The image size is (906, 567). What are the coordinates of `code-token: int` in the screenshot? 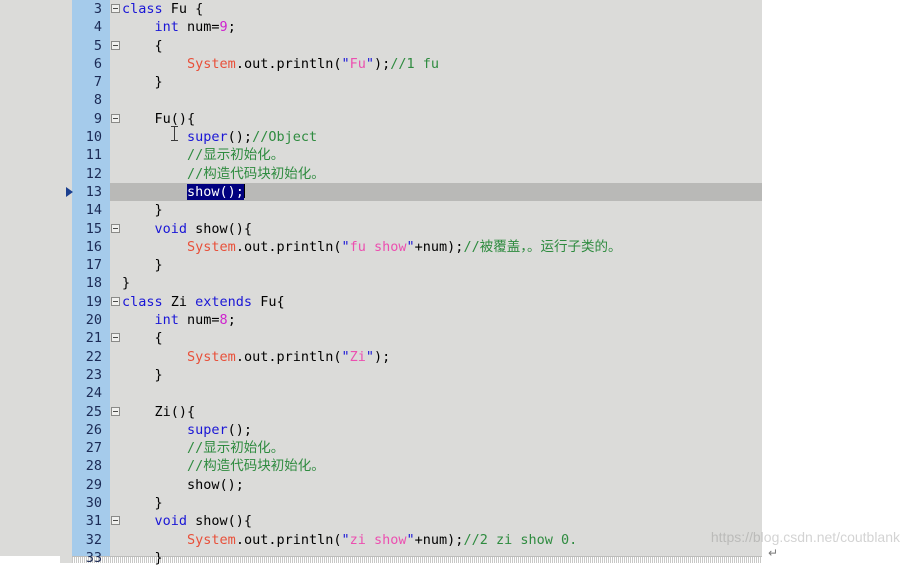 It's located at (166, 27).